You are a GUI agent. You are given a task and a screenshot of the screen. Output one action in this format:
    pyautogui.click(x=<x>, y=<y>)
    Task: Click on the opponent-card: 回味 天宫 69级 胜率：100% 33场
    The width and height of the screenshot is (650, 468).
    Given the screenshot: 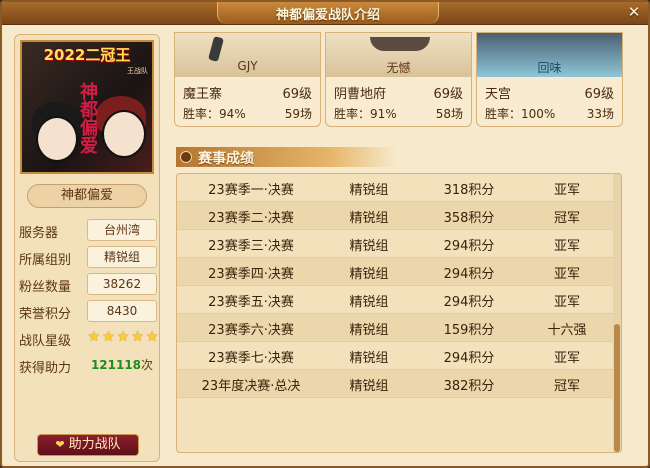 What is the action you would take?
    pyautogui.click(x=549, y=79)
    